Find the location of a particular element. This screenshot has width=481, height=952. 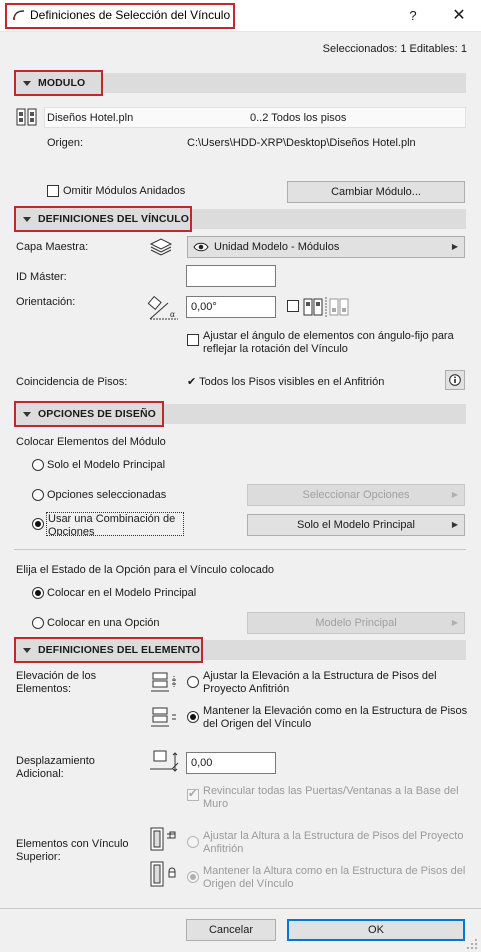

section-link-header: DEFINICIONES DEL VÍNCULO is located at coordinates (103, 219).